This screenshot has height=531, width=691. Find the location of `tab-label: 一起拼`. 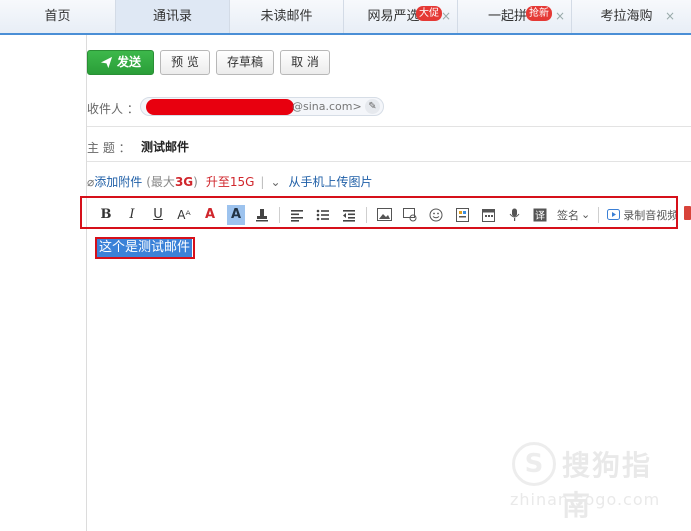

tab-label: 一起拼 is located at coordinates (507, 16).